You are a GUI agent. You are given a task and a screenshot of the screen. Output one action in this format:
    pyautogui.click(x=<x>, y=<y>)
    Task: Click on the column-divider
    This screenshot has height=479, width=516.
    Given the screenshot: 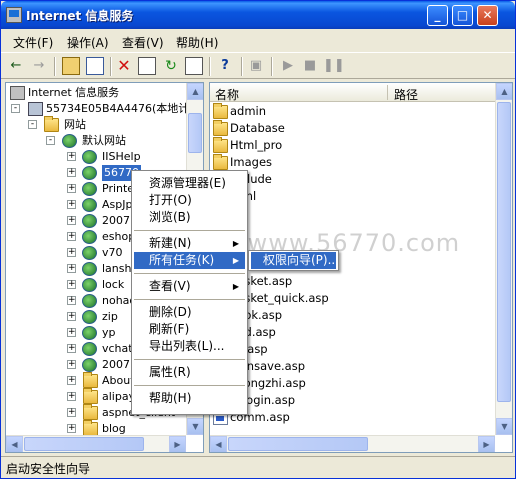 What is the action you would take?
    pyautogui.click(x=387, y=92)
    